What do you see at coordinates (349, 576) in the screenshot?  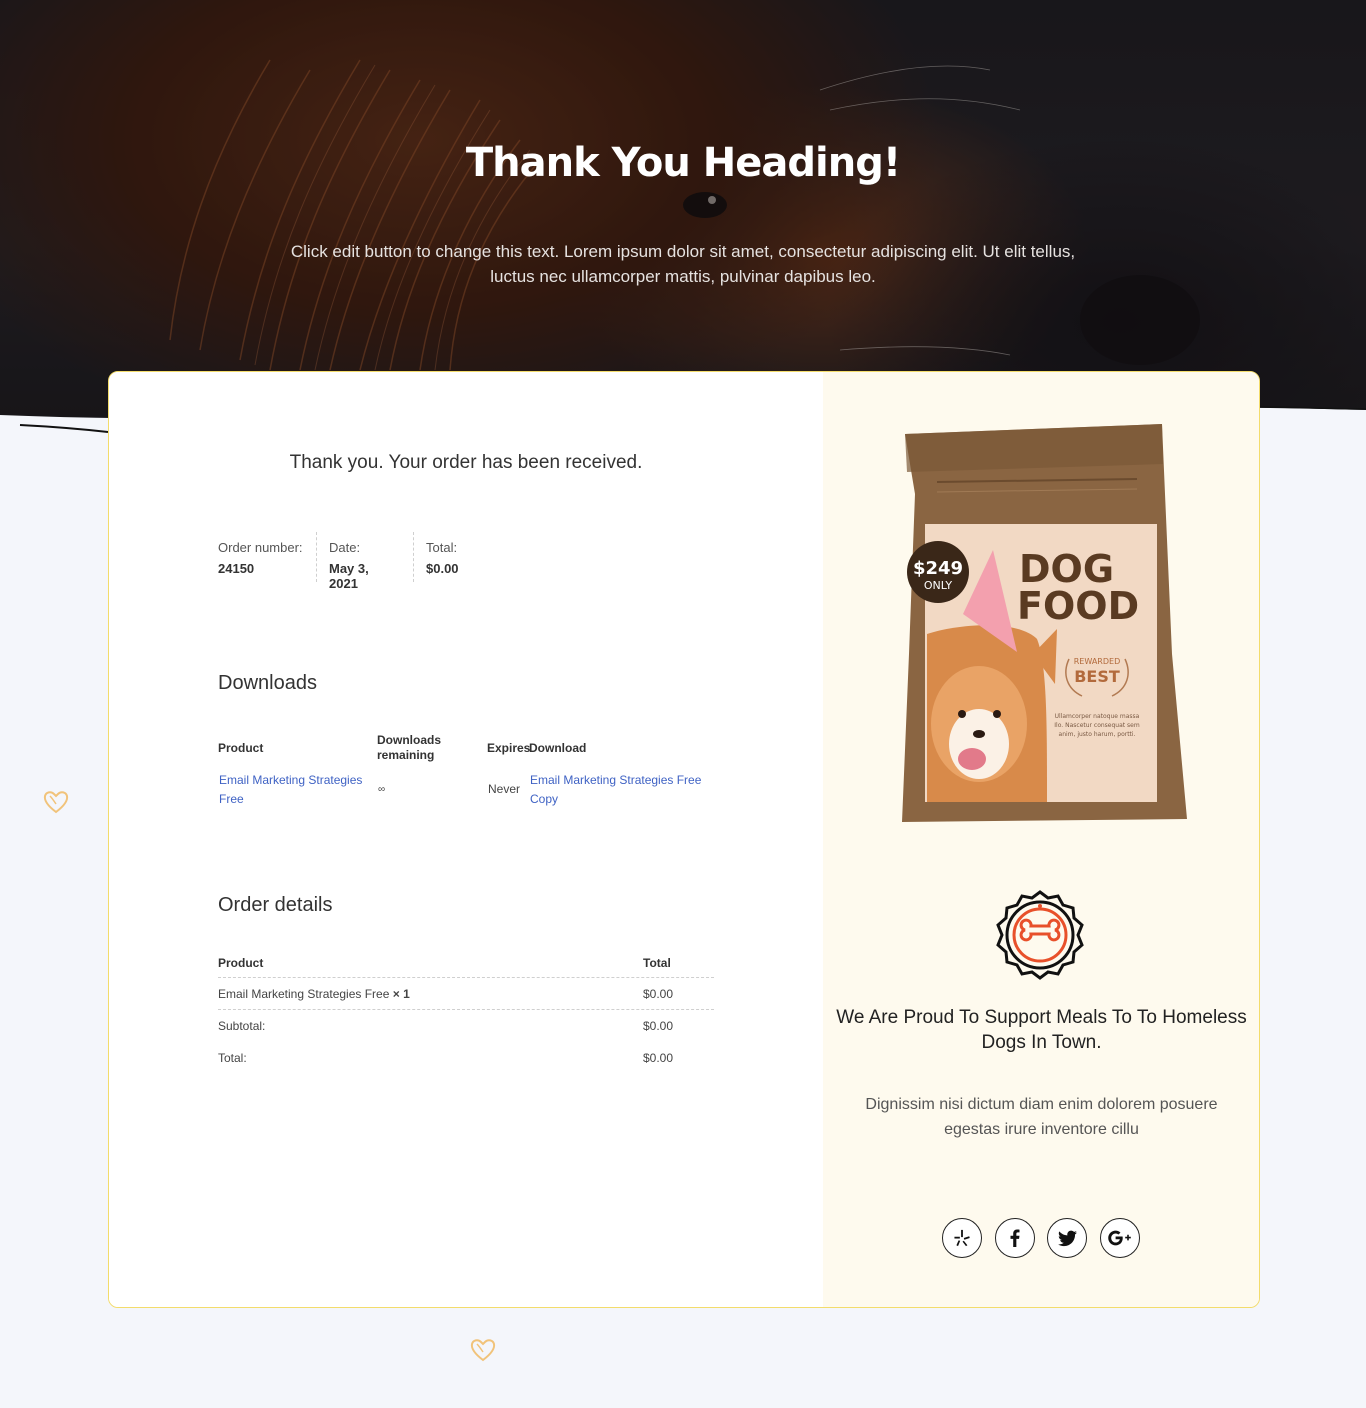 I see `order-date-value: May 3, 2021` at bounding box center [349, 576].